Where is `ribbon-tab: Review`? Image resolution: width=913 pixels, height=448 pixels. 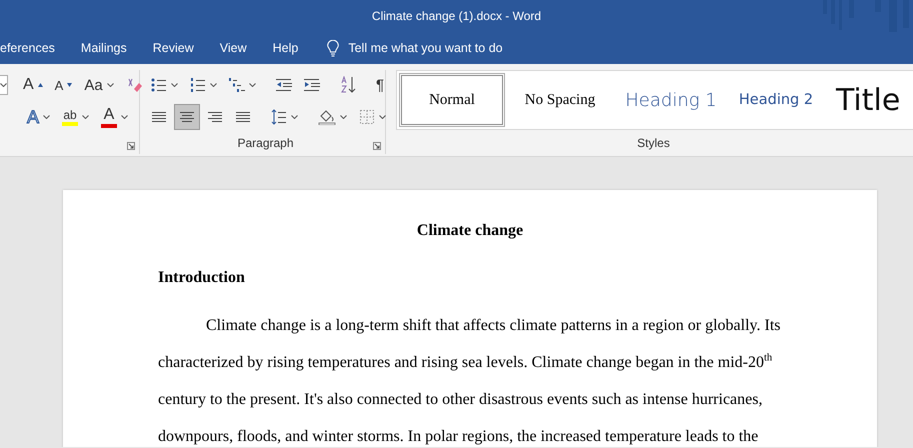 ribbon-tab: Review is located at coordinates (173, 48).